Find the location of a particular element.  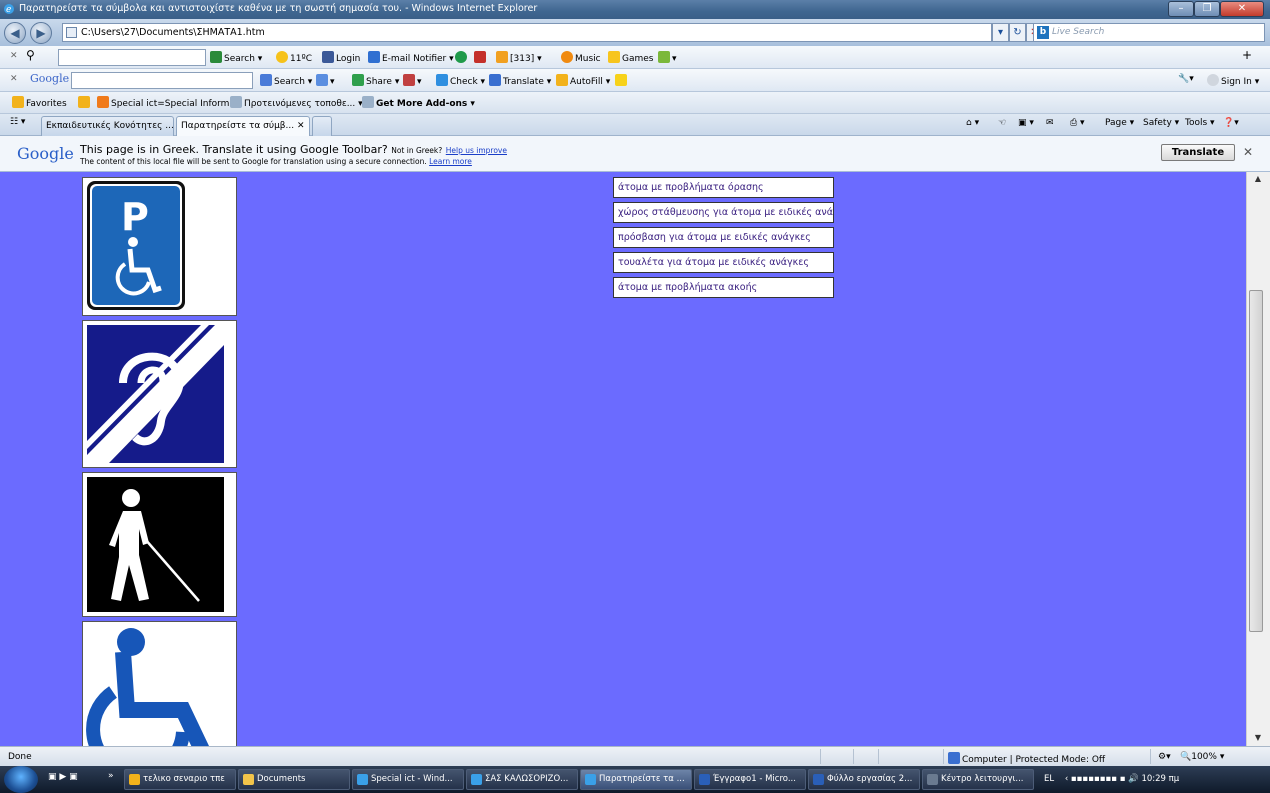

count-button: [313] ▾ is located at coordinates (519, 57).